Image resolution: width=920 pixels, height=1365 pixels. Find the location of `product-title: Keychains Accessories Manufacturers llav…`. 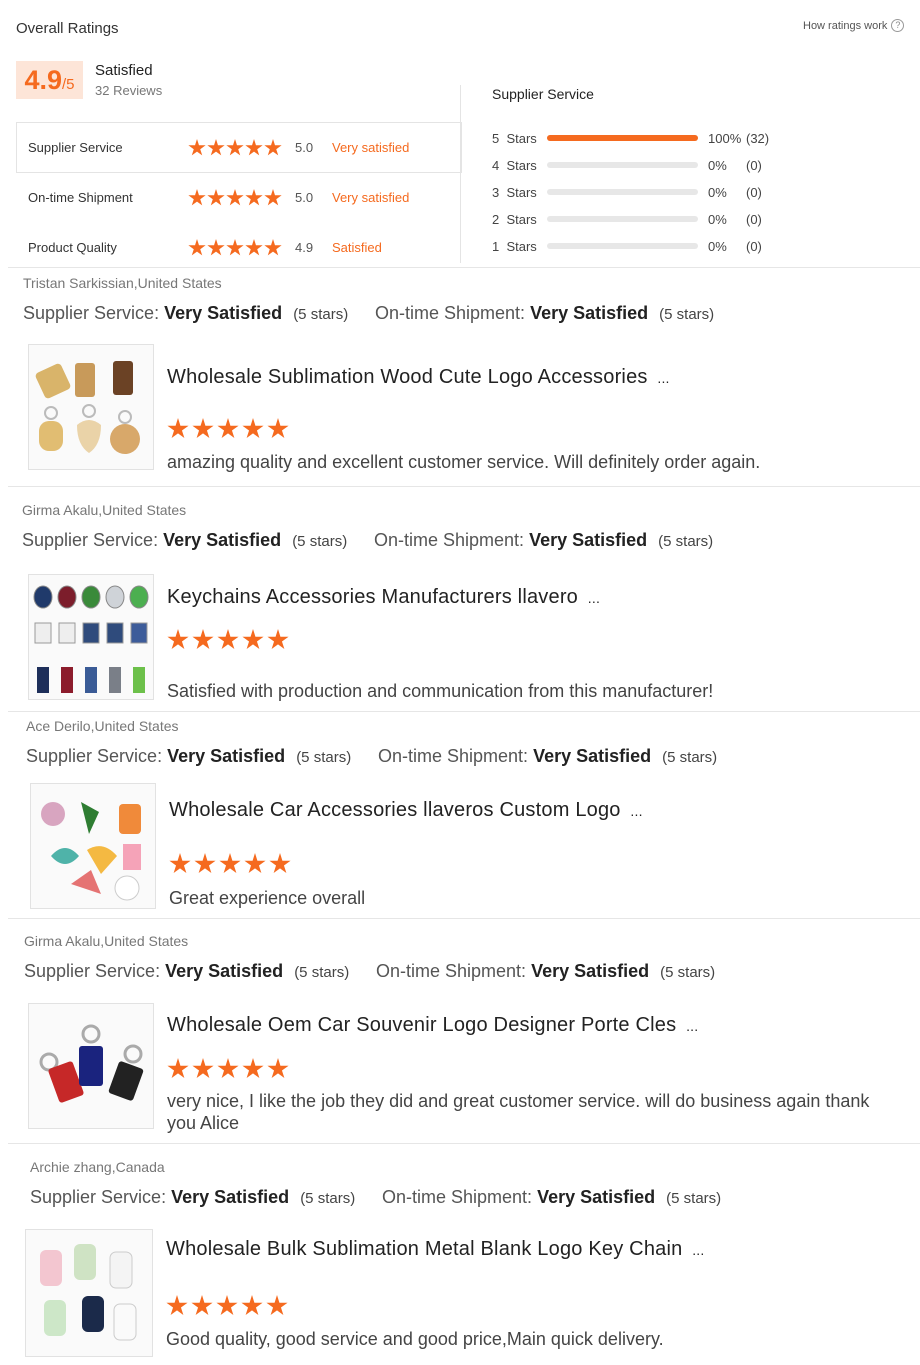

product-title: Keychains Accessories Manufacturers llav… is located at coordinates (373, 597).